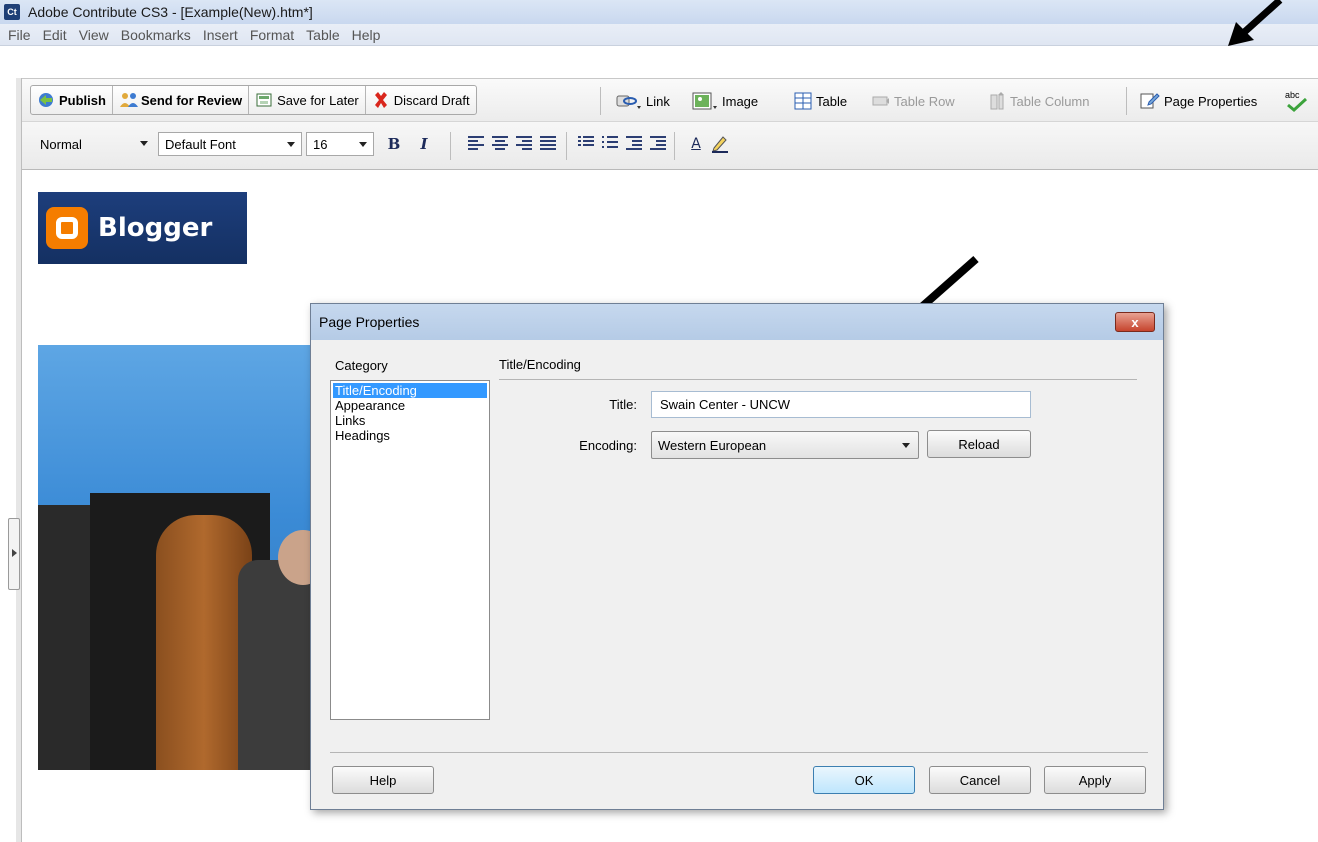 The height and width of the screenshot is (842, 1318). I want to click on encoding-field-label: Encoding:, so click(608, 445).